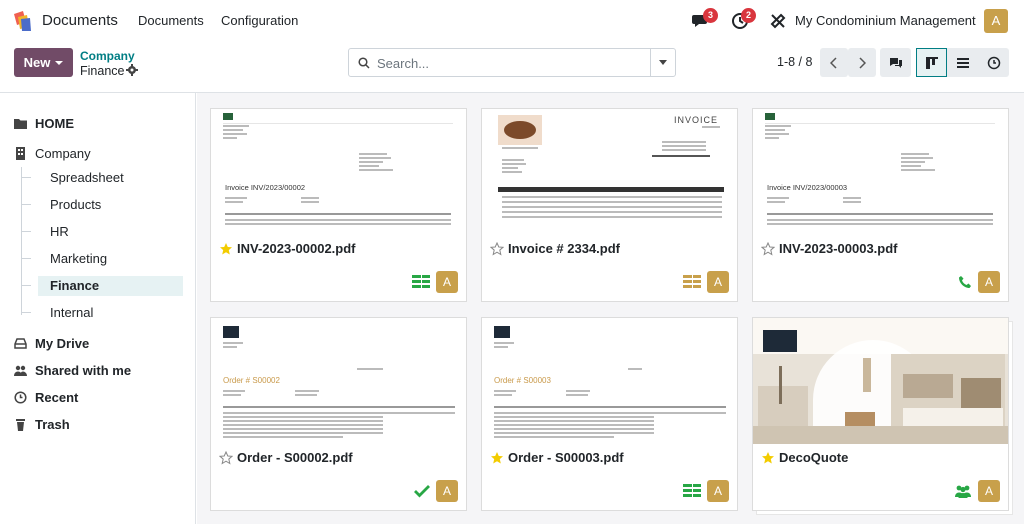 The image size is (1024, 524). I want to click on documents-app-icon, so click(23, 21).